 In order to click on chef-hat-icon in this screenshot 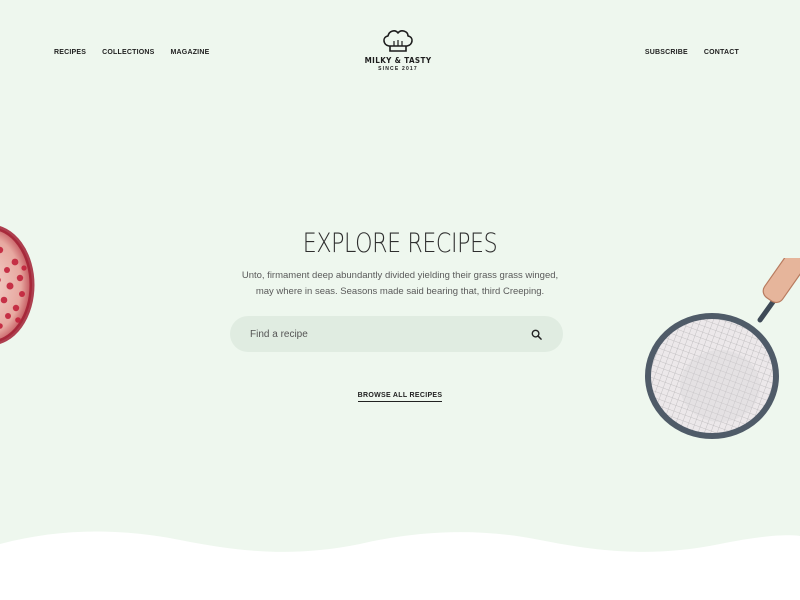, I will do `click(398, 41)`.